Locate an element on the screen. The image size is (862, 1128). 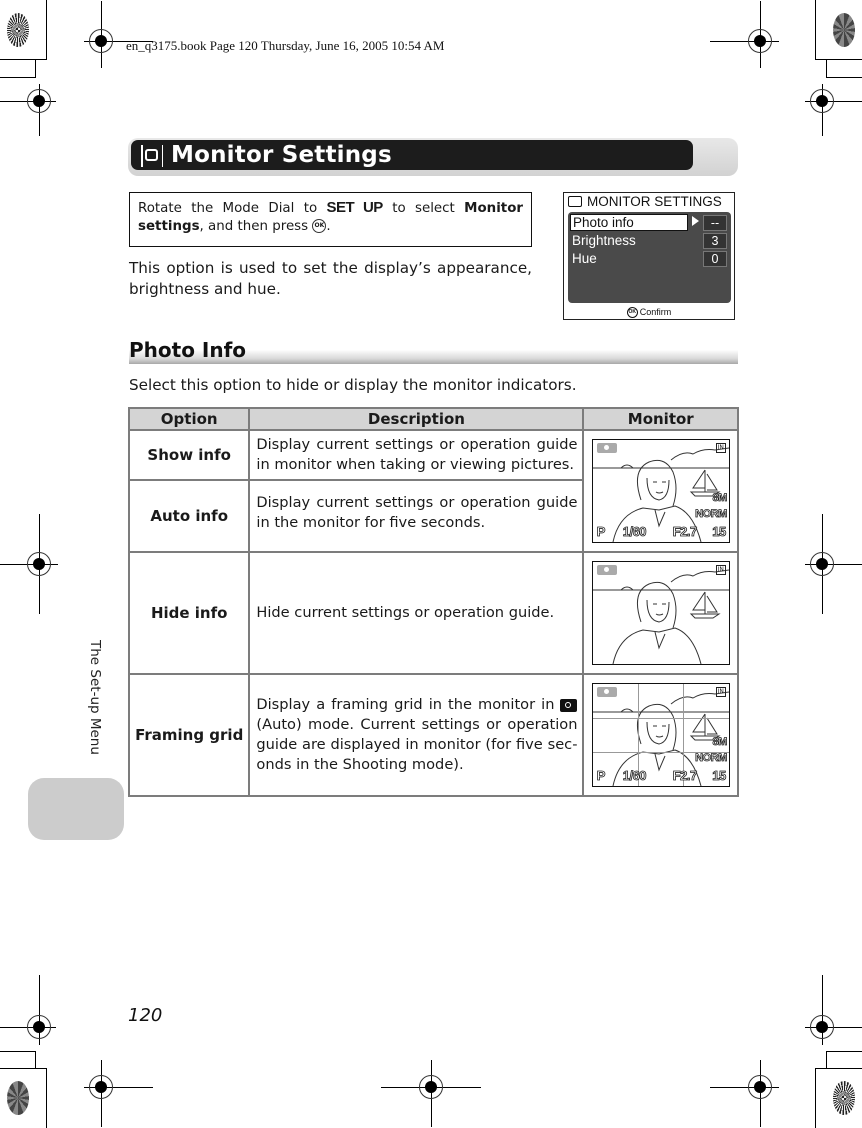
column-header: Description is located at coordinates (416, 419).